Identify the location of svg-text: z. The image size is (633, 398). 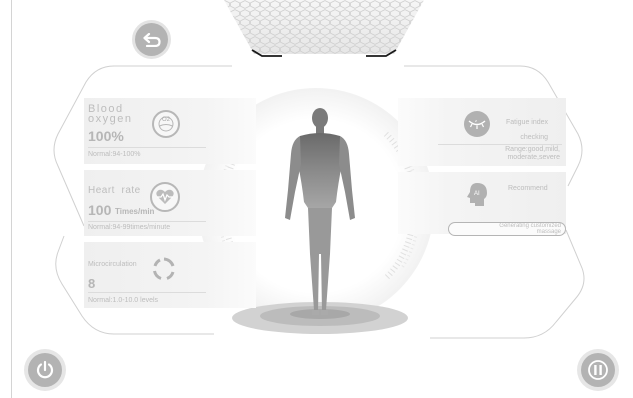
(476, 120).